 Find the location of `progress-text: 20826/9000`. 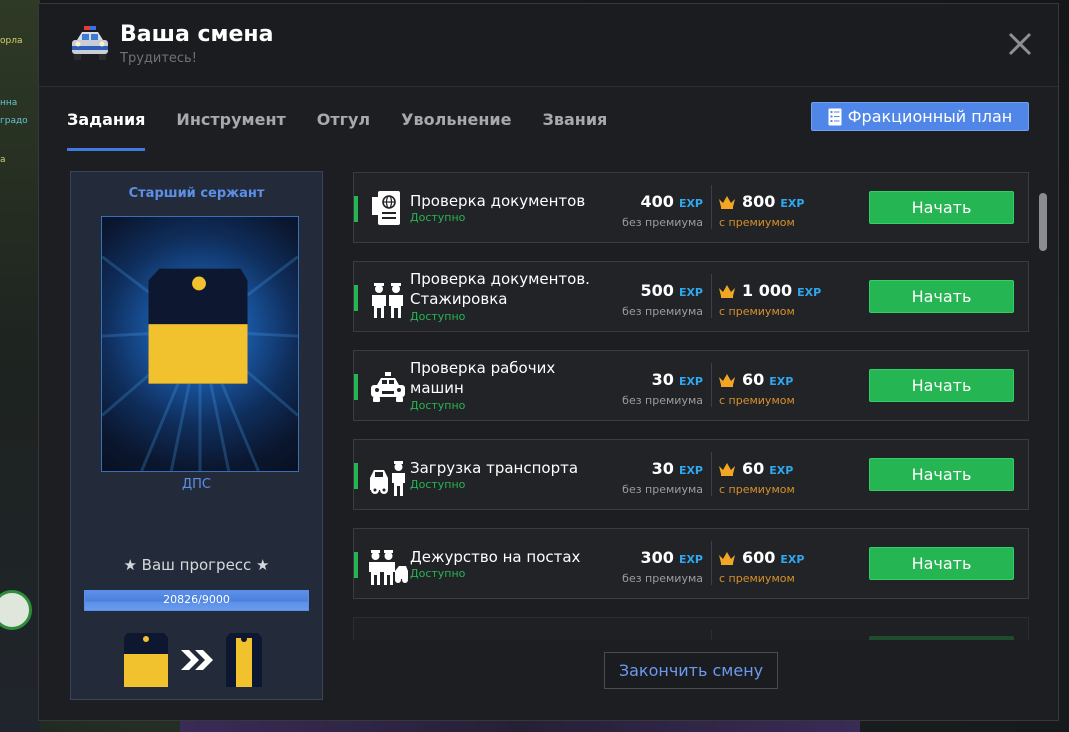

progress-text: 20826/9000 is located at coordinates (196, 599).